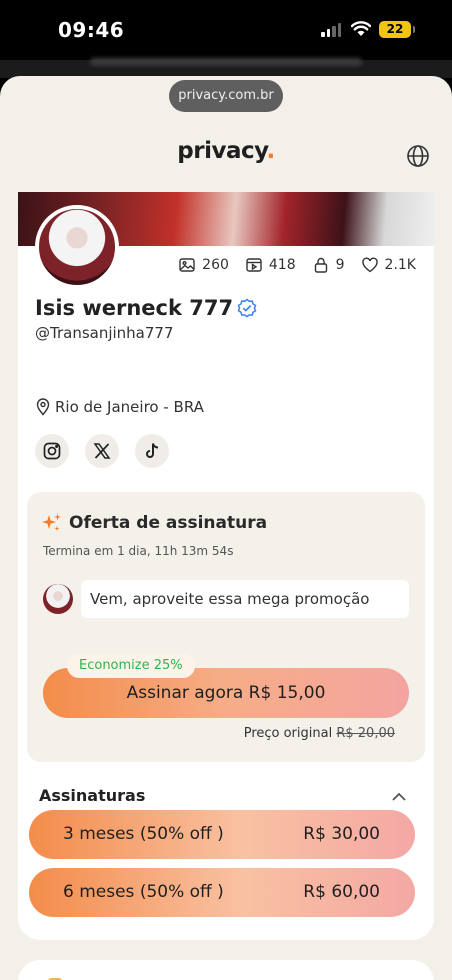  I want to click on stat-videos: 418, so click(270, 265).